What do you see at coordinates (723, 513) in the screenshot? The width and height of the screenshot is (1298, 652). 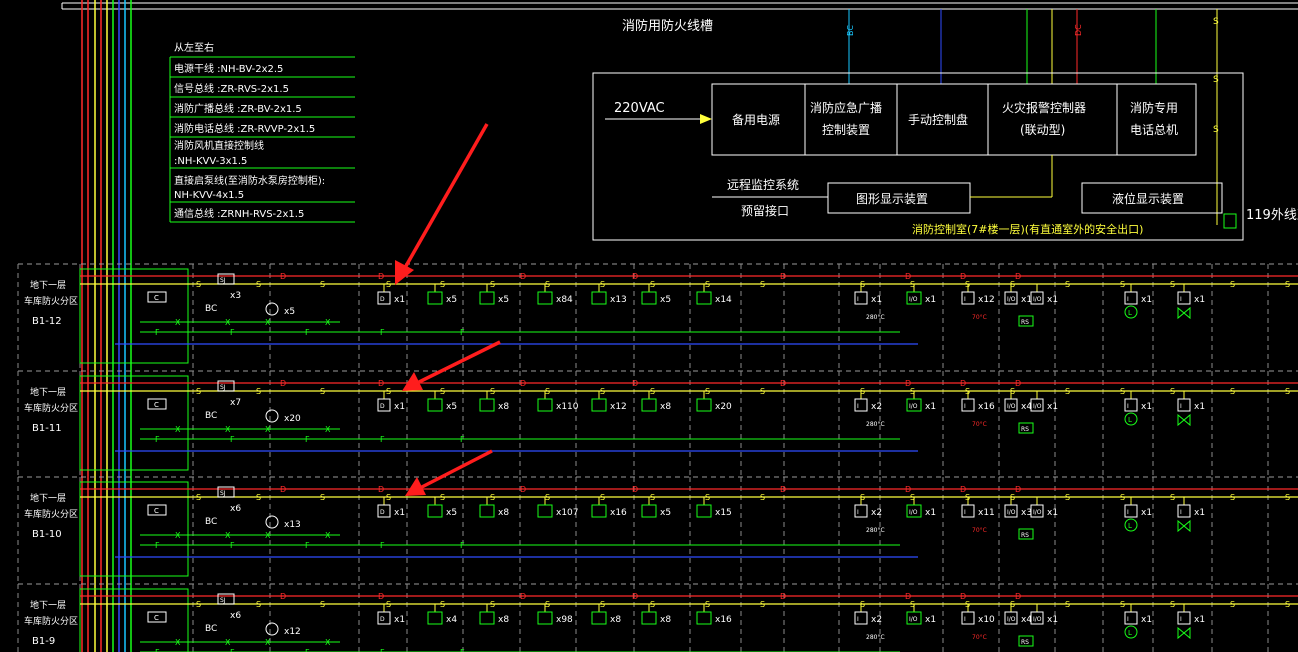 I see `device-count: x15` at bounding box center [723, 513].